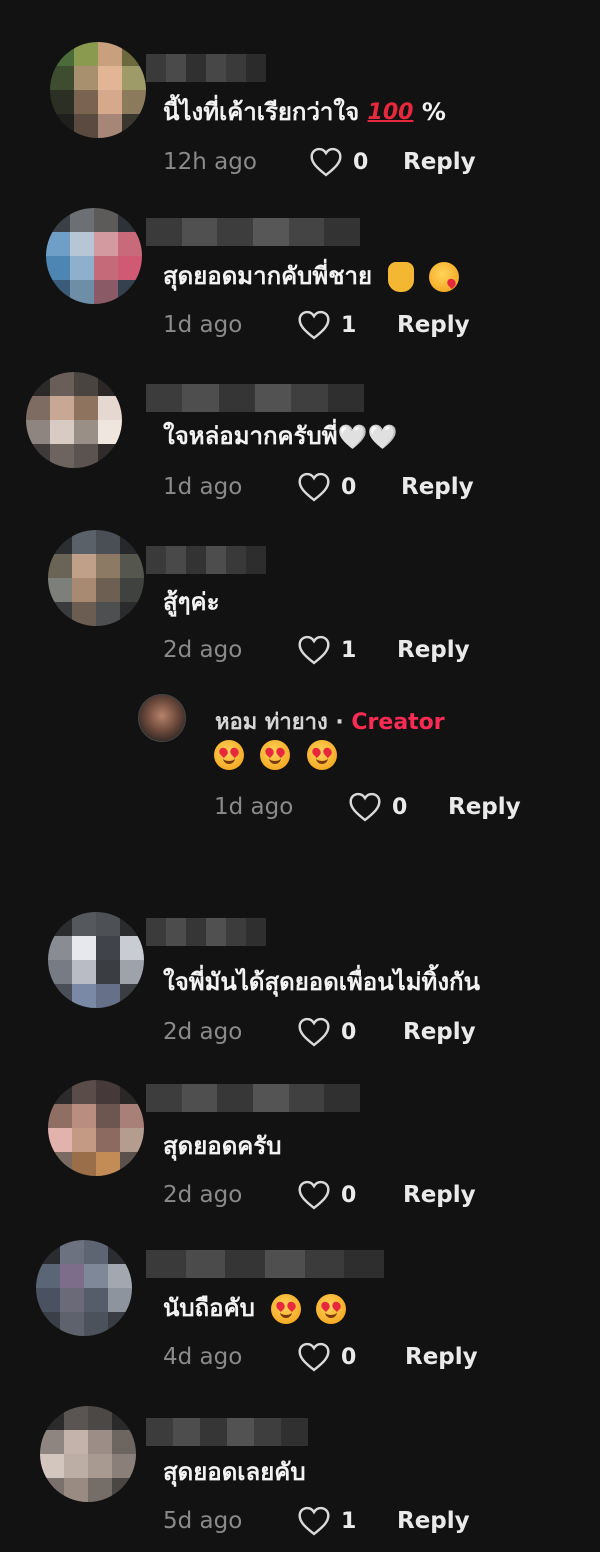  I want to click on comment-text-body: นับถือคับ, so click(209, 1308).